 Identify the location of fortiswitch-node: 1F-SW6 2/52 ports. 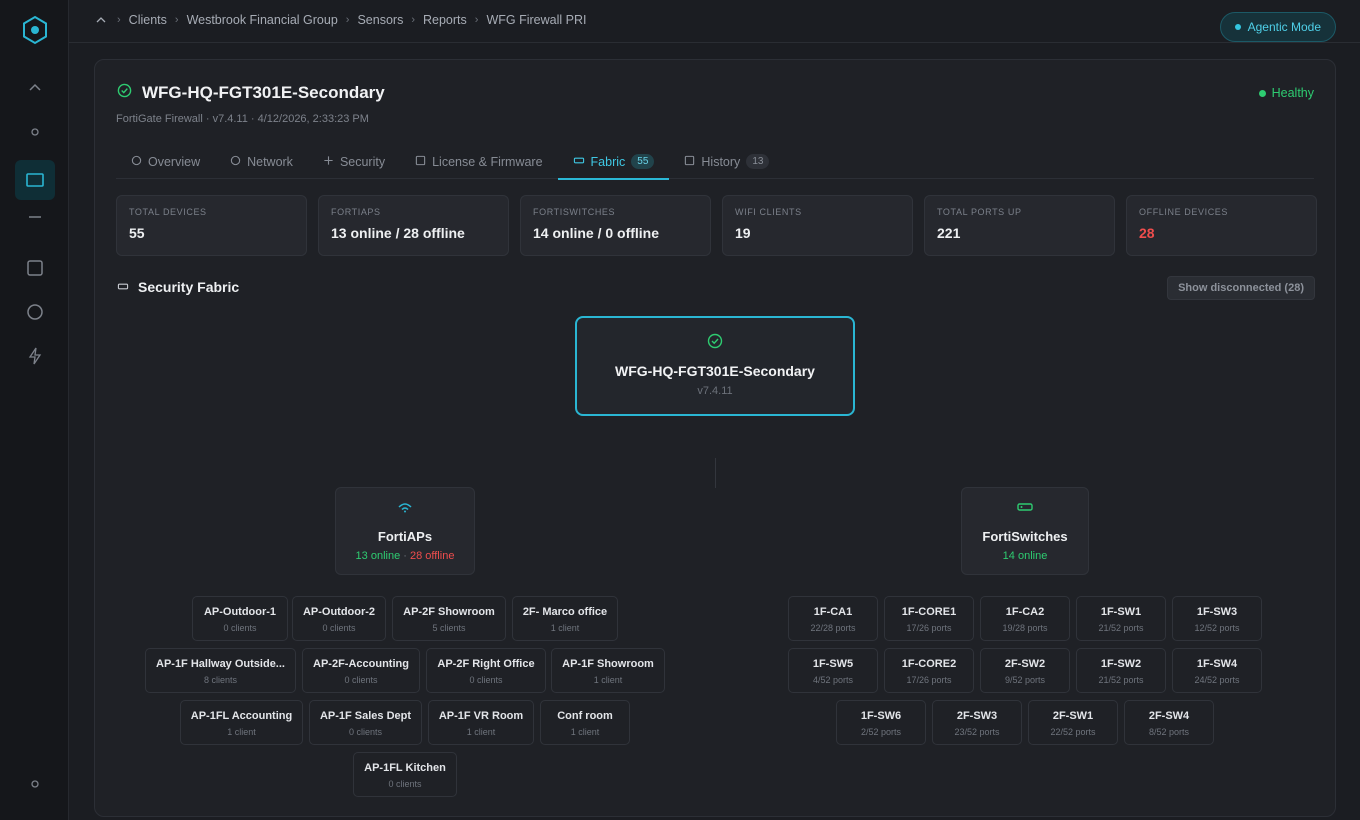
(881, 722).